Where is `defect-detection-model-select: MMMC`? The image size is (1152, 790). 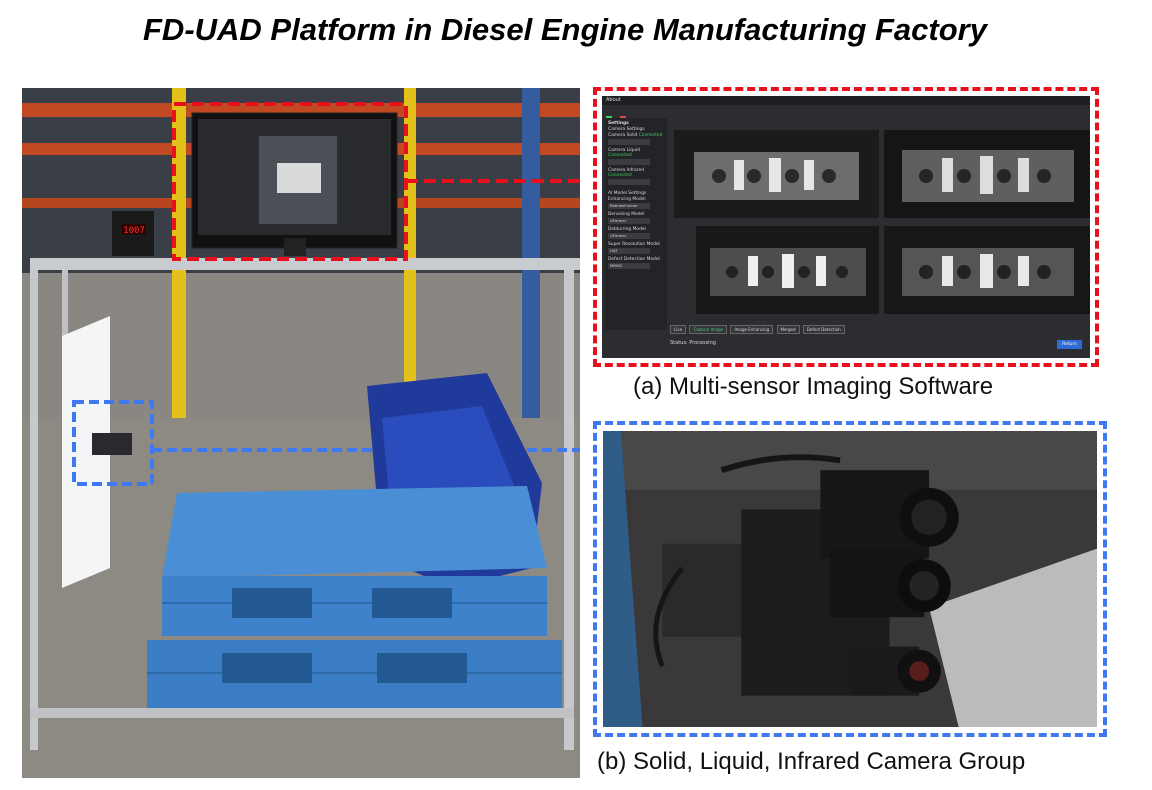 defect-detection-model-select: MMMC is located at coordinates (629, 266).